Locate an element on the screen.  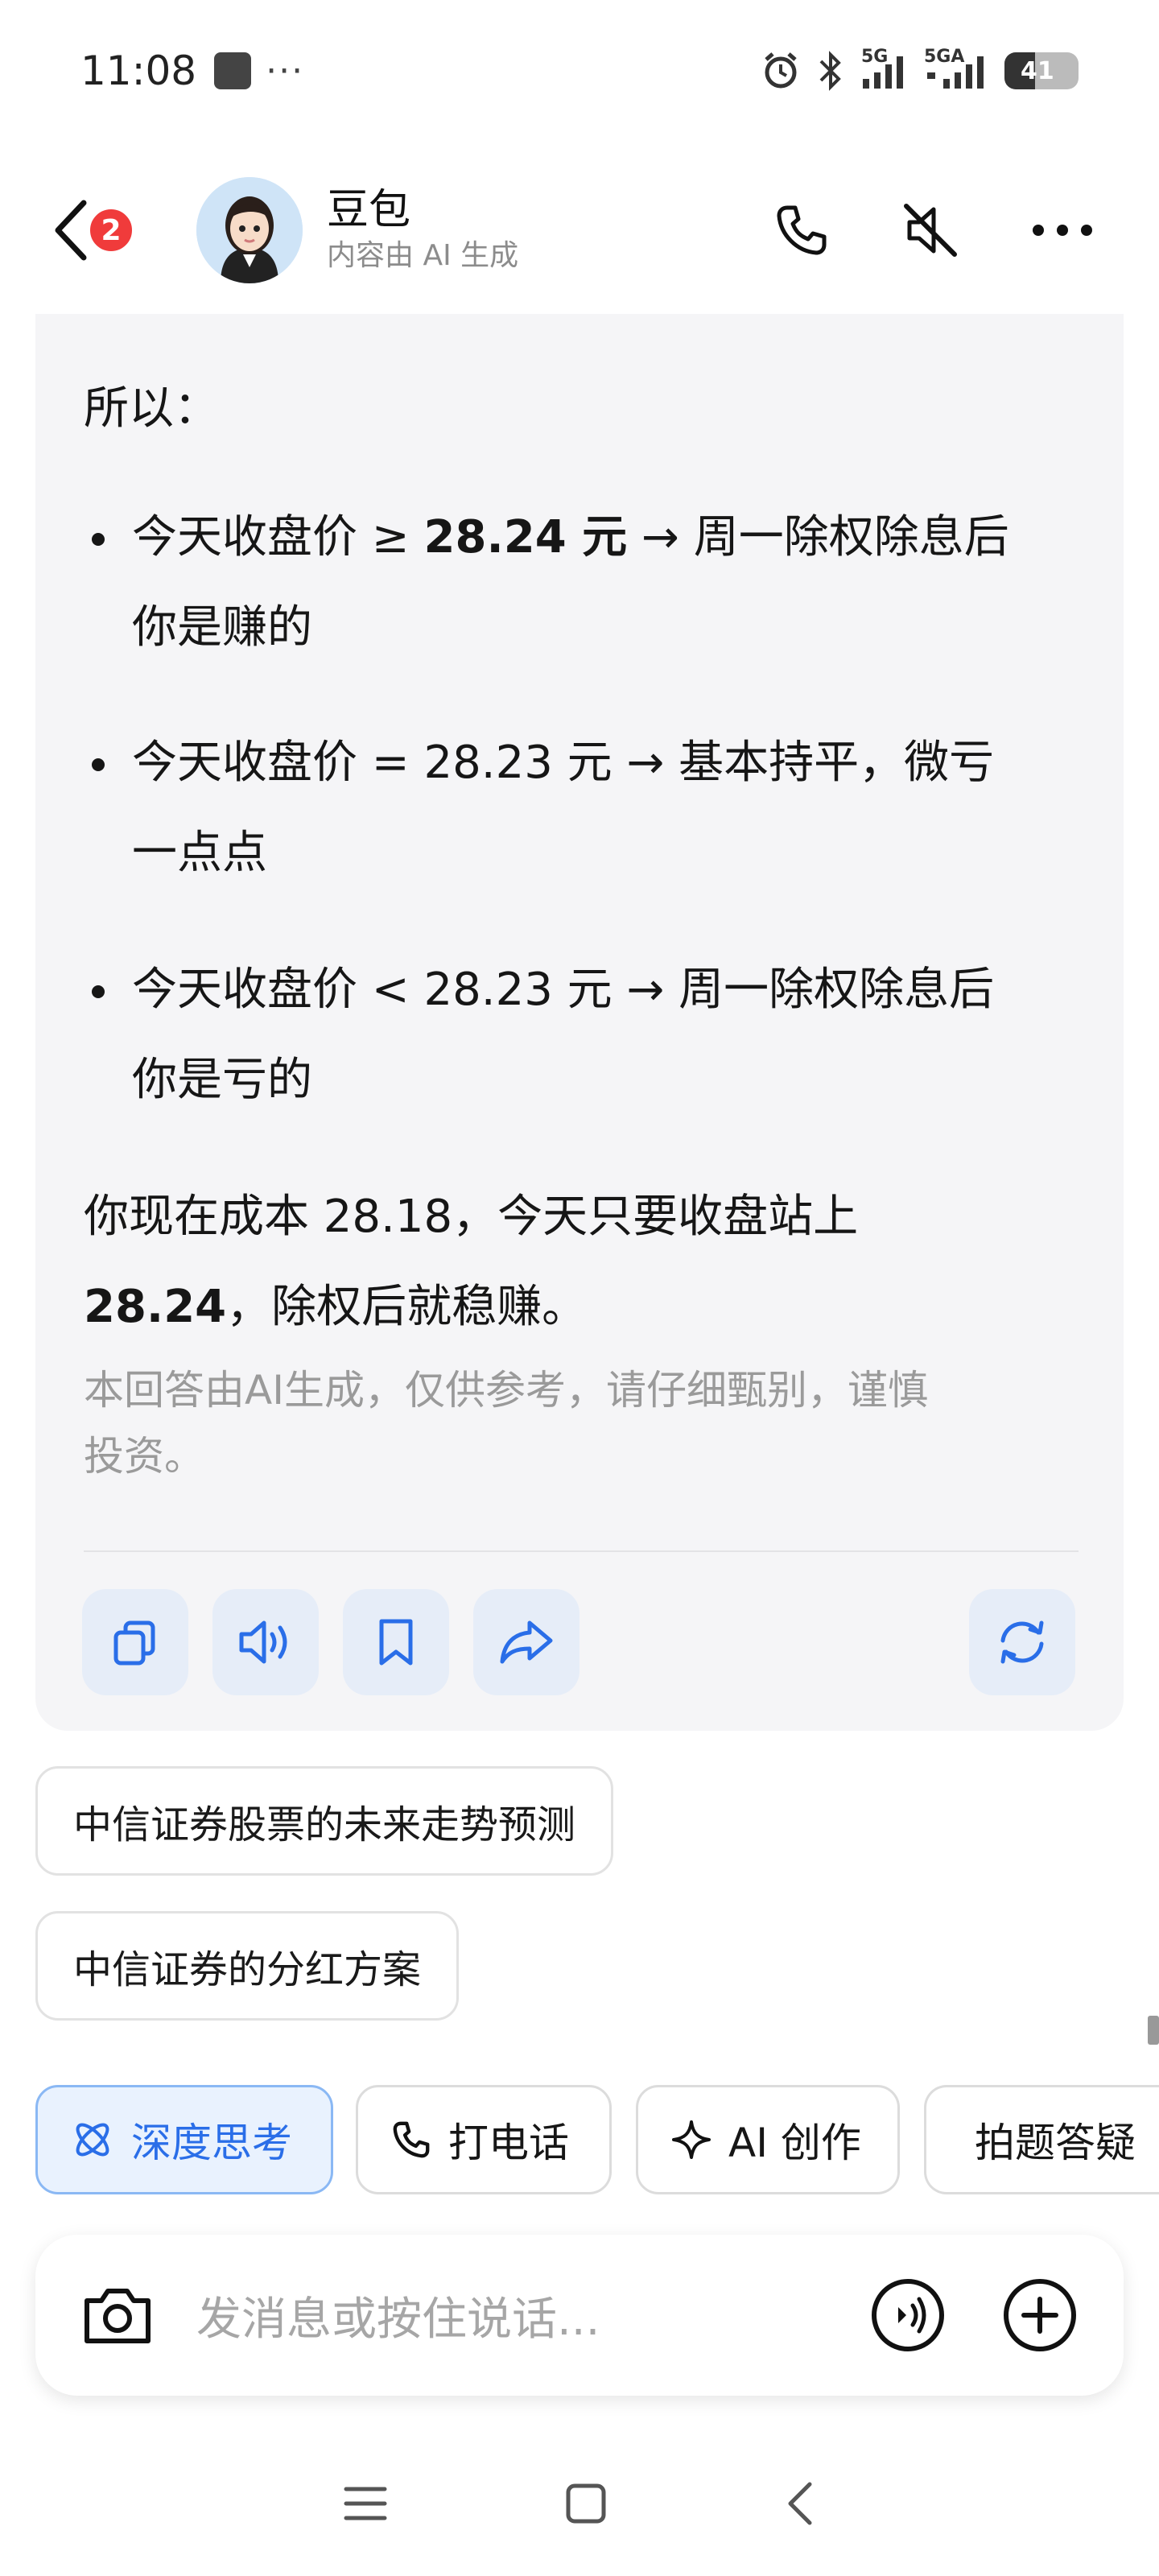
refresh-icon is located at coordinates (1022, 1642).